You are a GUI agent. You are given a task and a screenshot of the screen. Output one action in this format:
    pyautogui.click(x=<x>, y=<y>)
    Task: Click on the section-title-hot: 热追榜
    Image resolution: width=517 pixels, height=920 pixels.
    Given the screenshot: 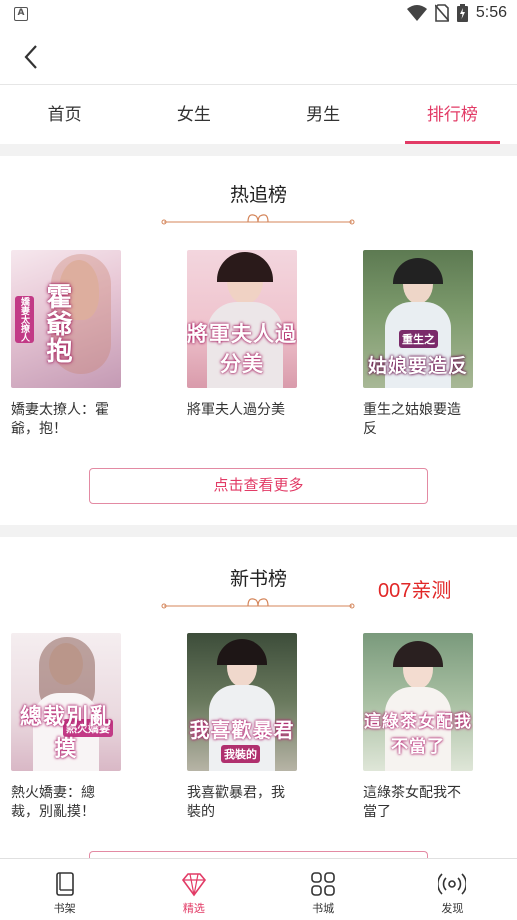 What is the action you would take?
    pyautogui.click(x=258, y=195)
    